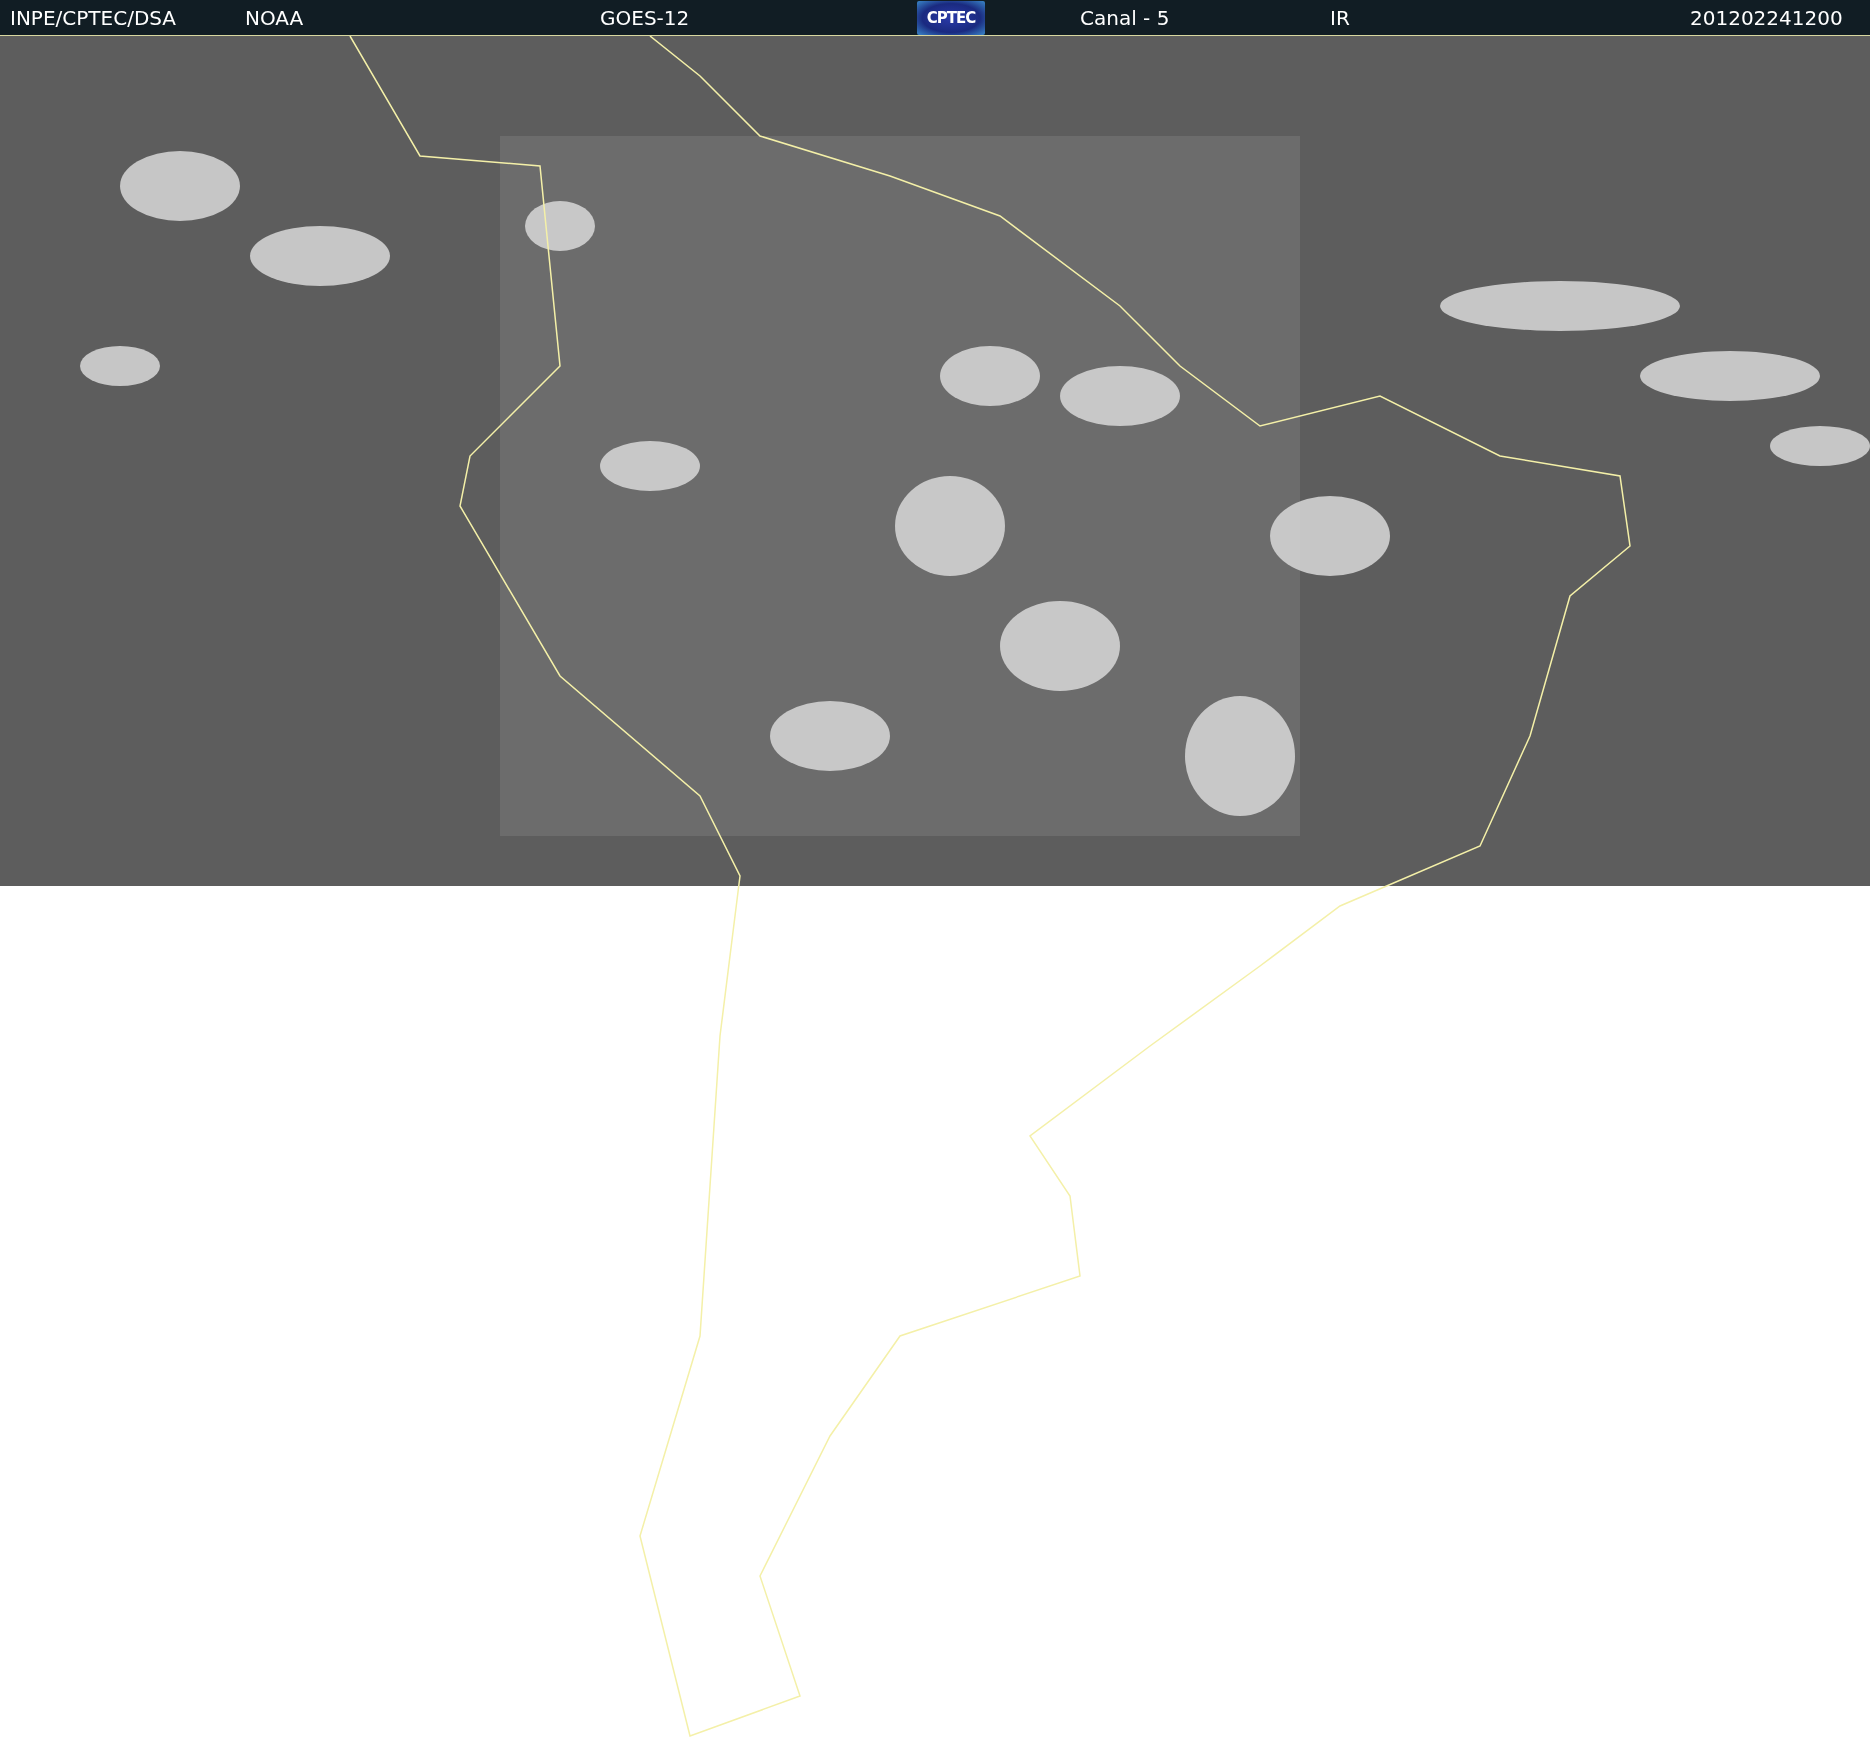 Image resolution: width=1870 pixels, height=1750 pixels. What do you see at coordinates (1125, 17) in the screenshot?
I see `header-label: Canal - 5` at bounding box center [1125, 17].